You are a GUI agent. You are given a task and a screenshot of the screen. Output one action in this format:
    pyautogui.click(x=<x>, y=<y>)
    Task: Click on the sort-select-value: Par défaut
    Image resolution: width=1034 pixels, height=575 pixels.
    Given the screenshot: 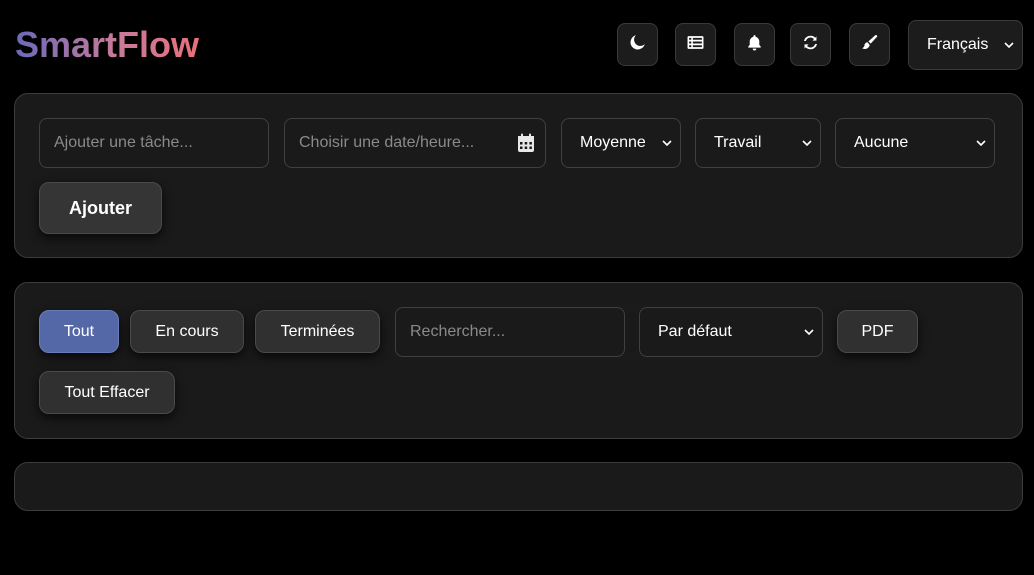 What is the action you would take?
    pyautogui.click(x=695, y=331)
    